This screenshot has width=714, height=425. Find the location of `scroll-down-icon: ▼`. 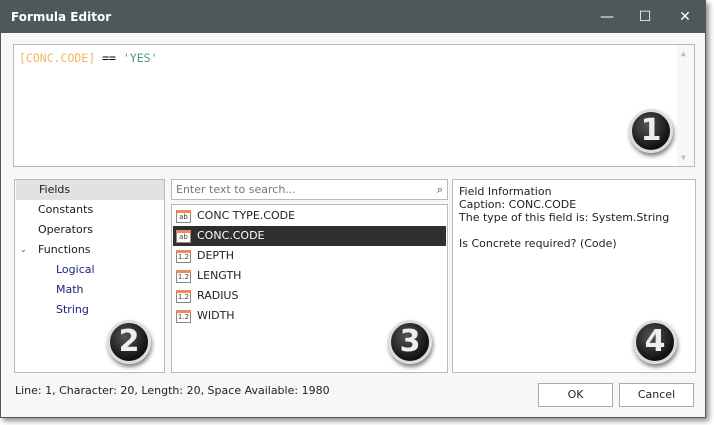

scroll-down-icon: ▼ is located at coordinates (683, 157).